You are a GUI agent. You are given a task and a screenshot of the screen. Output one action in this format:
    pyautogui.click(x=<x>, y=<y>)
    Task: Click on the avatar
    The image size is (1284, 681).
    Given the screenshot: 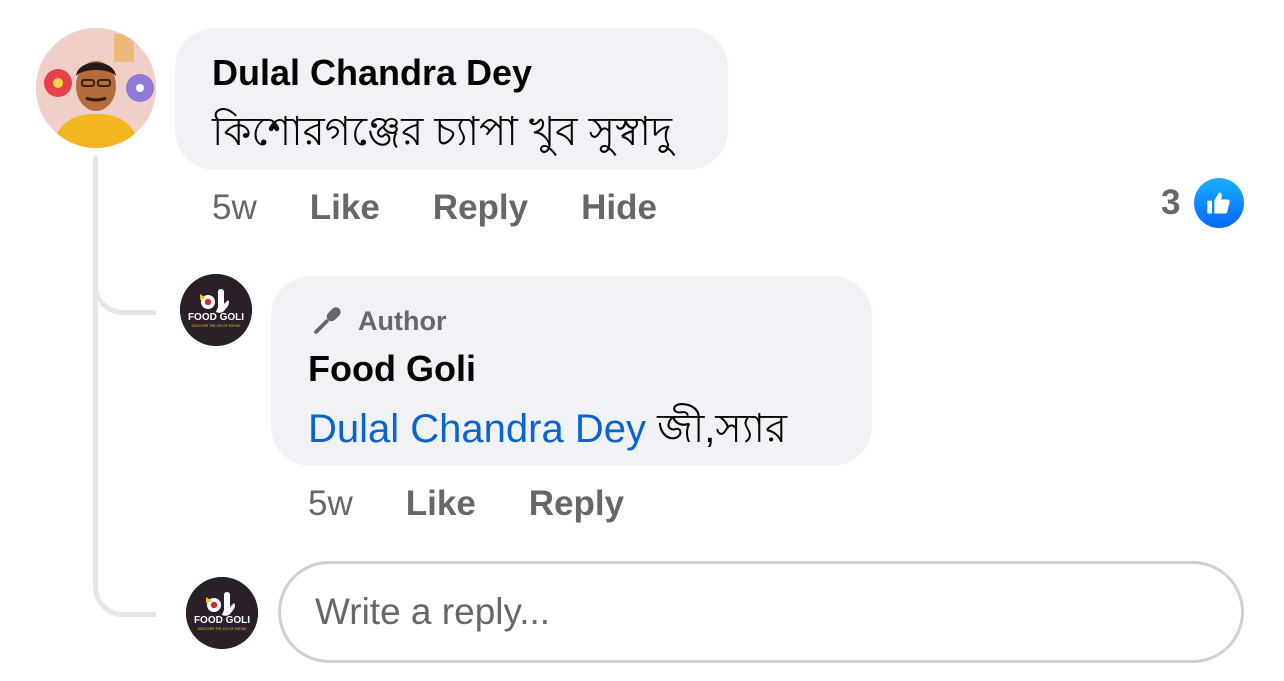 What is the action you would take?
    pyautogui.click(x=96, y=88)
    